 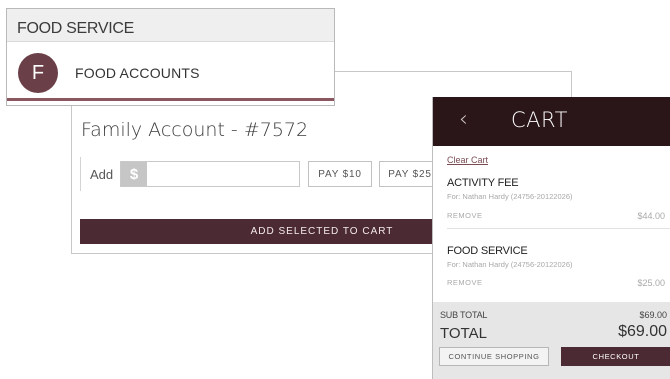 I want to click on cart-item-name: FOOD SERVICE, so click(x=487, y=251).